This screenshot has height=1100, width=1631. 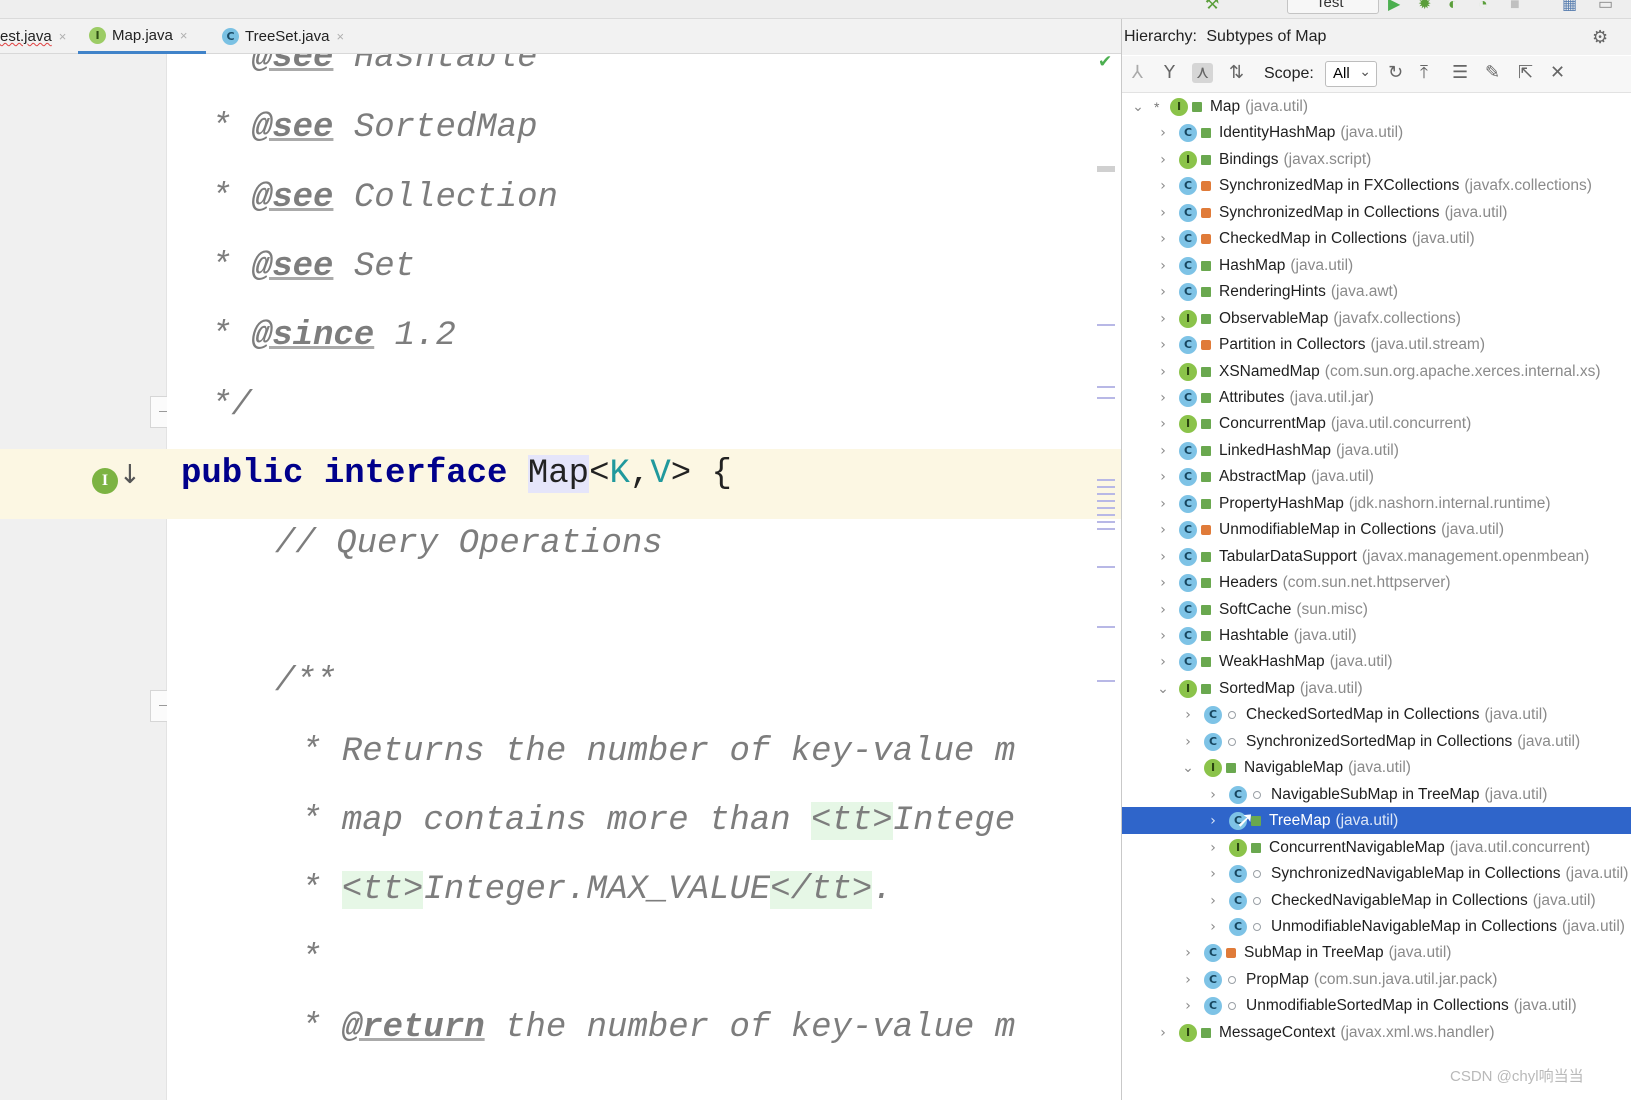 I want to click on tree-row: › C NavigableSubMap in TreeMap (java.util), so click(x=1376, y=794).